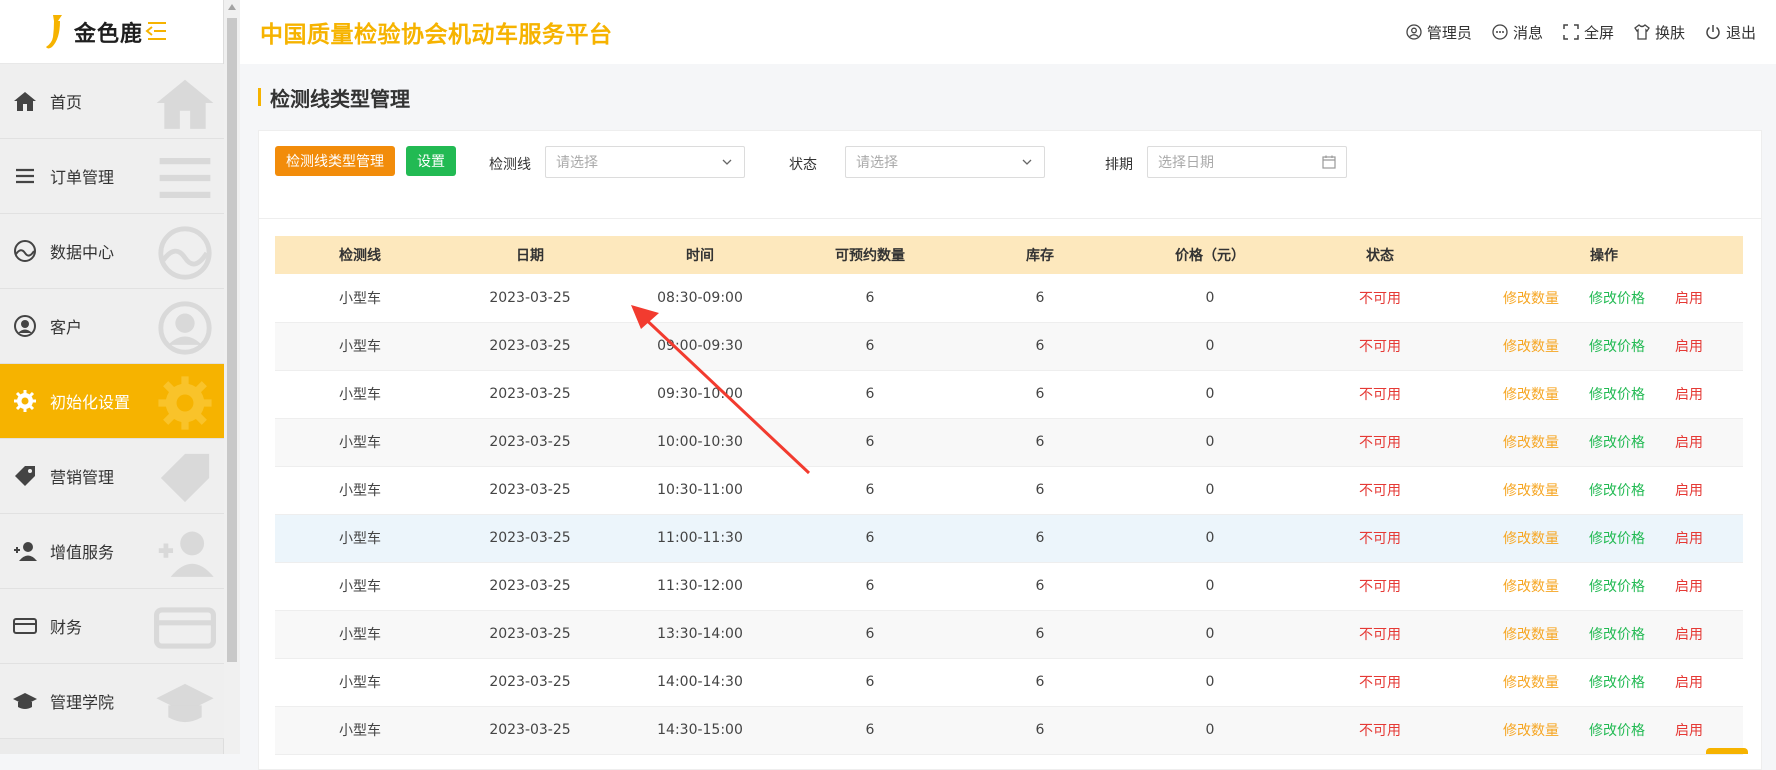 Image resolution: width=1776 pixels, height=770 pixels. Describe the element at coordinates (112, 476) in the screenshot. I see `sidebar-item-marketing: 营销管理` at that location.